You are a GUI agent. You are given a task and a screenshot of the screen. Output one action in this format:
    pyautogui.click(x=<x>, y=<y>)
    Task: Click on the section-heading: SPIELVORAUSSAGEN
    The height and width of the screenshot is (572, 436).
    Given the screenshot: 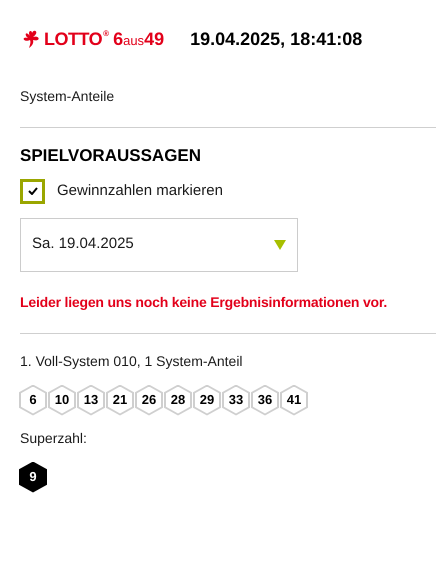 What is the action you would take?
    pyautogui.click(x=110, y=156)
    